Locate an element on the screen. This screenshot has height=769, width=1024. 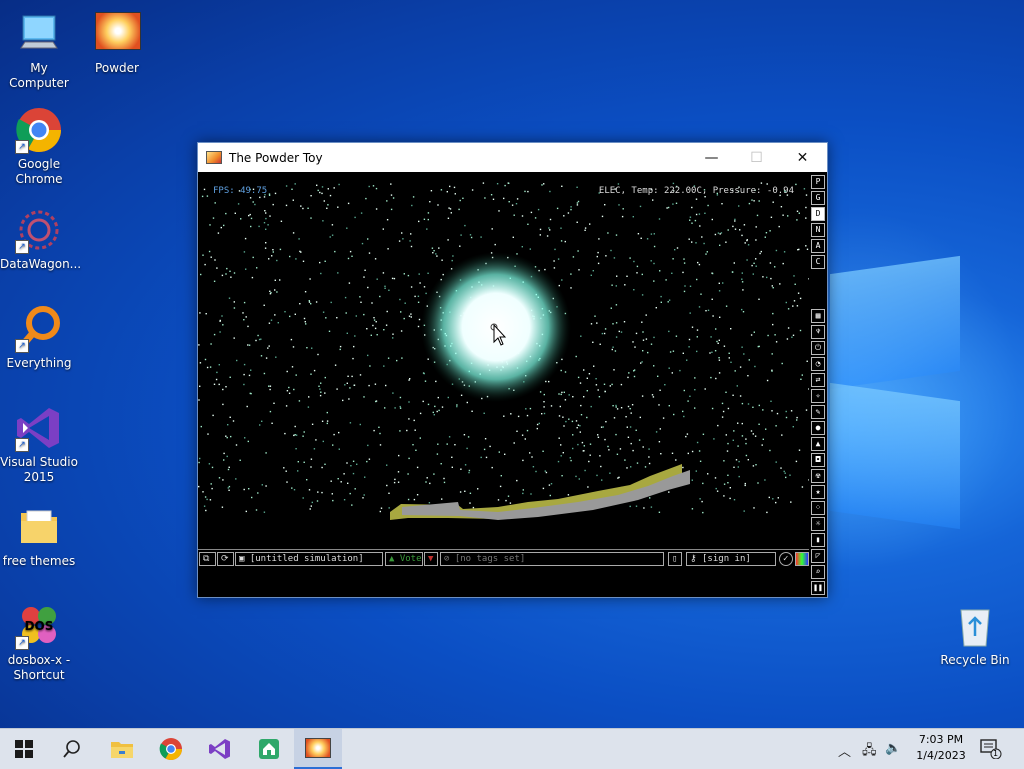
render-mode-button-a: A is located at coordinates (818, 246).